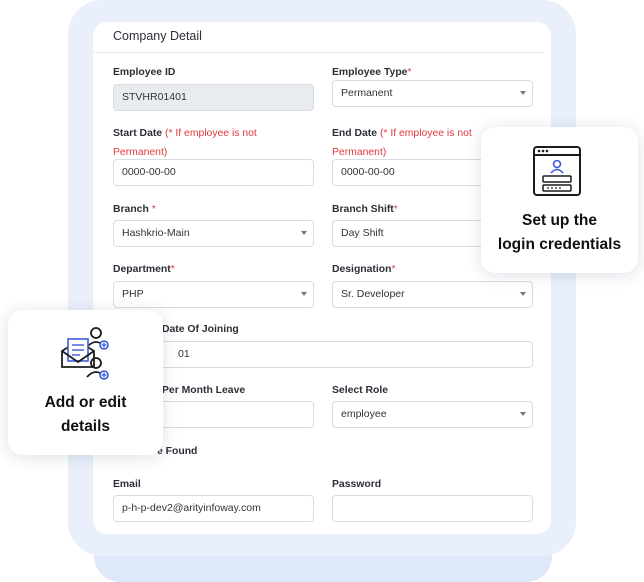 This screenshot has height=582, width=644. I want to click on email-label: Email, so click(127, 484).